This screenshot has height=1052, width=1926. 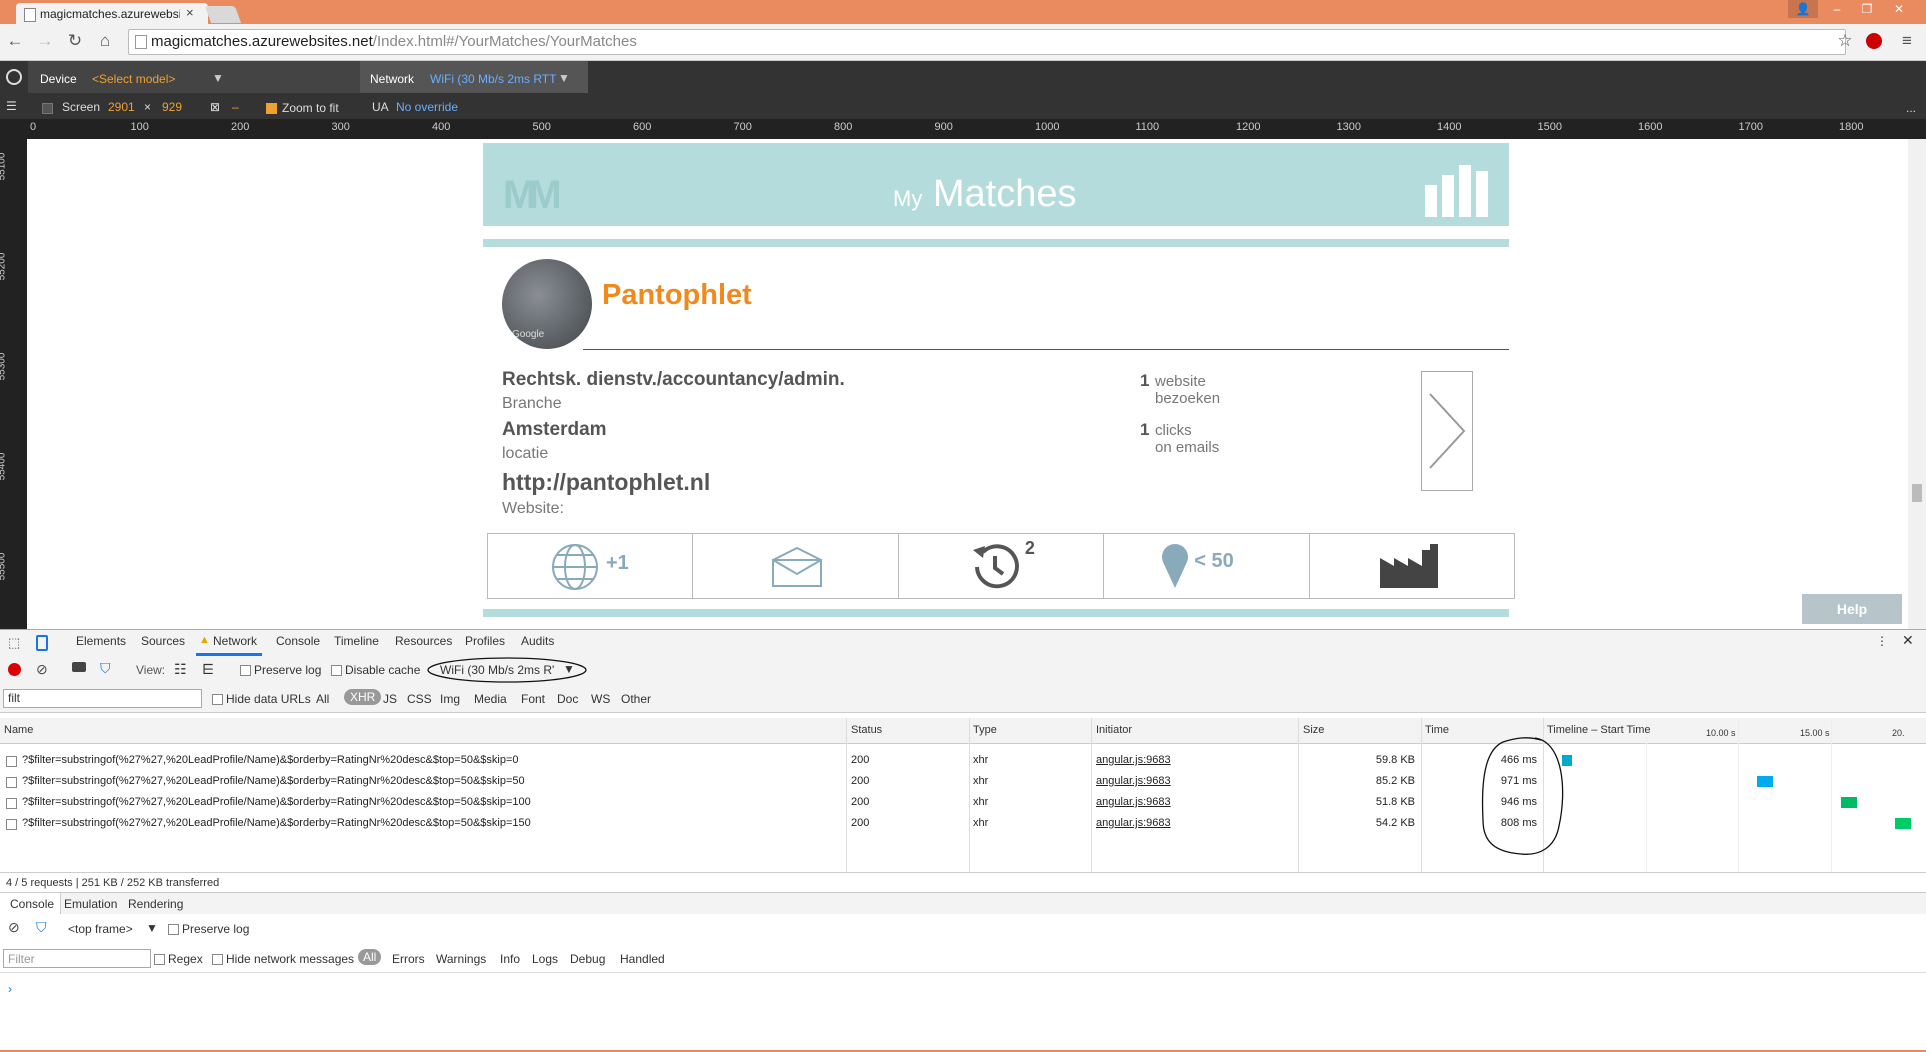 I want to click on level-errors: Errors, so click(x=408, y=959).